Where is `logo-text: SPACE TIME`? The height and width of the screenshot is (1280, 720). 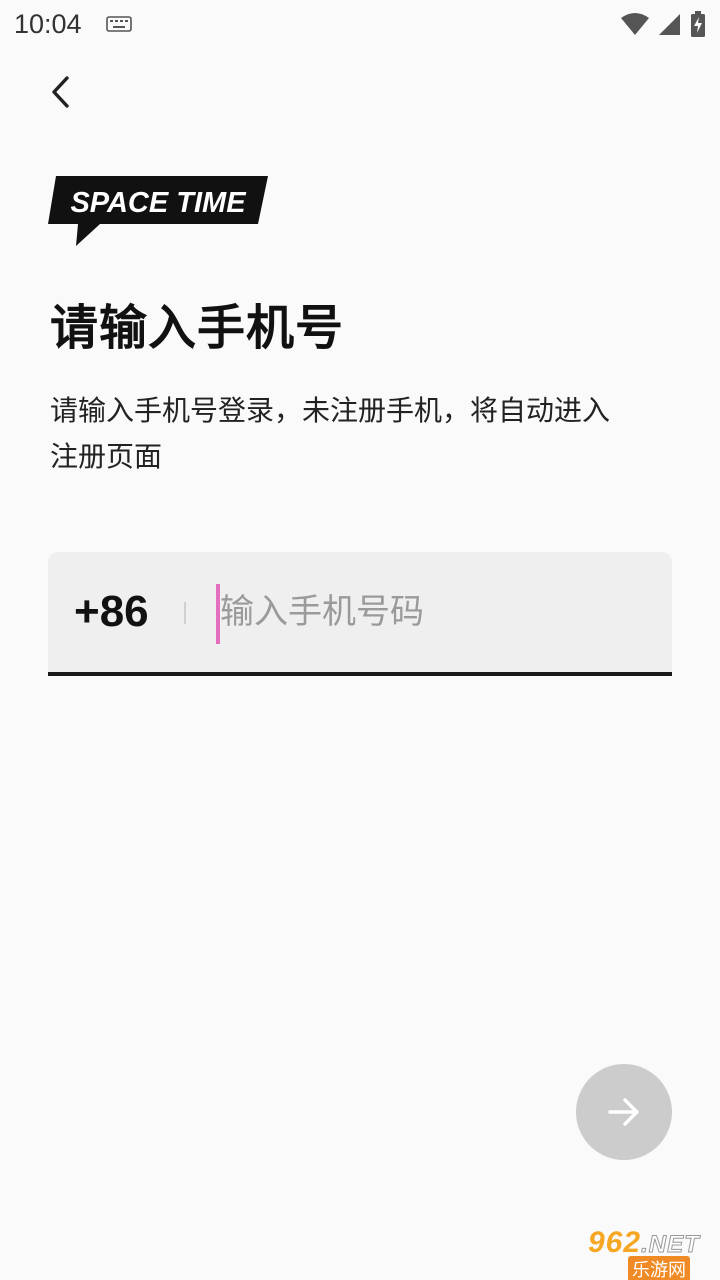
logo-text: SPACE TIME is located at coordinates (158, 203).